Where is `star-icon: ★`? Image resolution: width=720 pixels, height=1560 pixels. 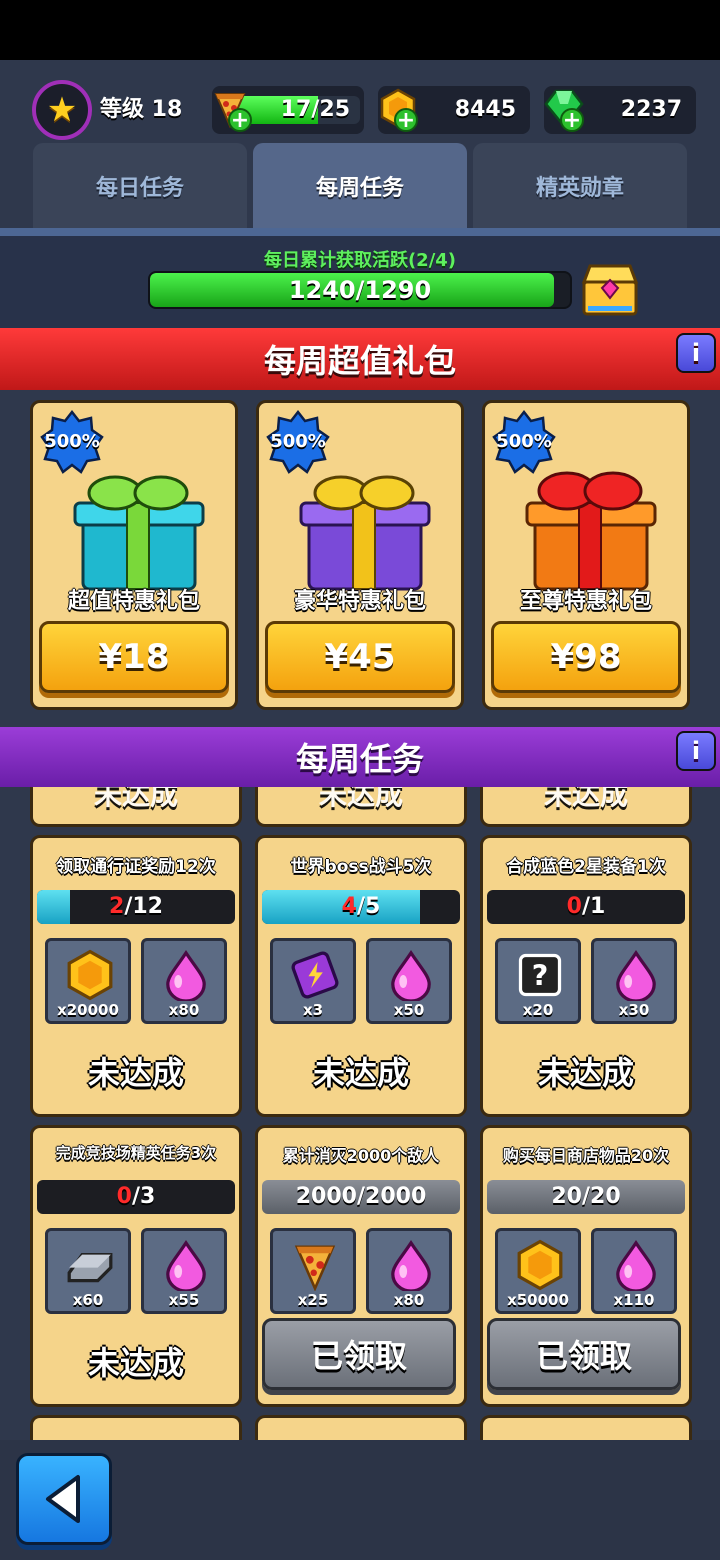
star-icon: ★ is located at coordinates (62, 110).